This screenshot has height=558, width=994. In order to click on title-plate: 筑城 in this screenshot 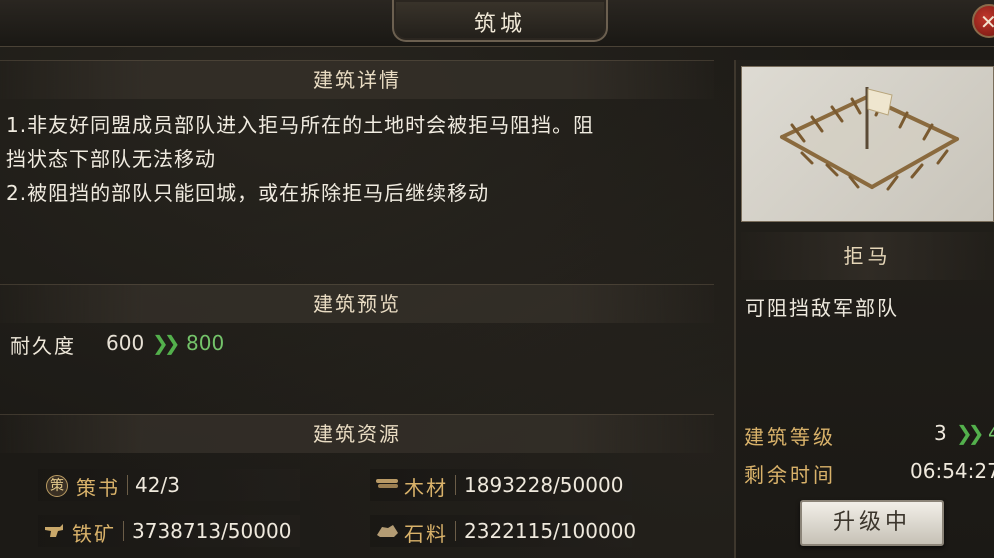, I will do `click(500, 21)`.